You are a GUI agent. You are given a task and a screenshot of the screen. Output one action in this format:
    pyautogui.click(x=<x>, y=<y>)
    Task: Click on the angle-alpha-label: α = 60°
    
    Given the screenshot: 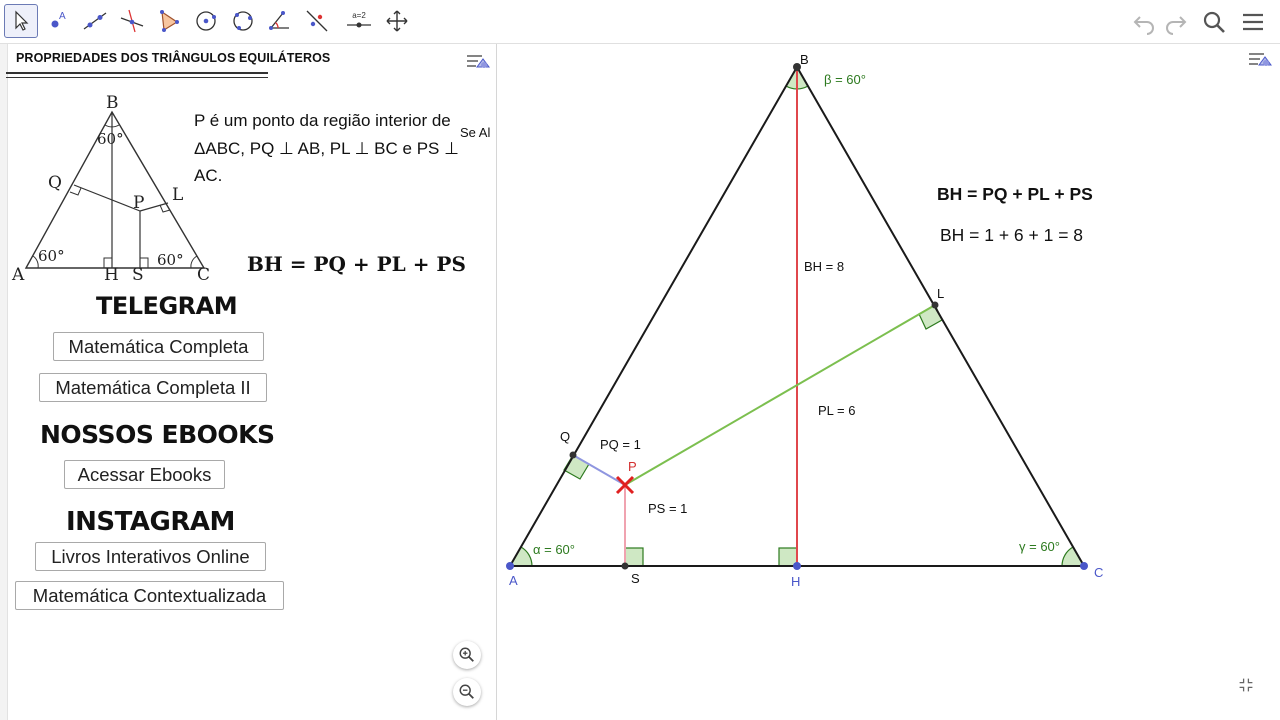 What is the action you would take?
    pyautogui.click(x=554, y=549)
    